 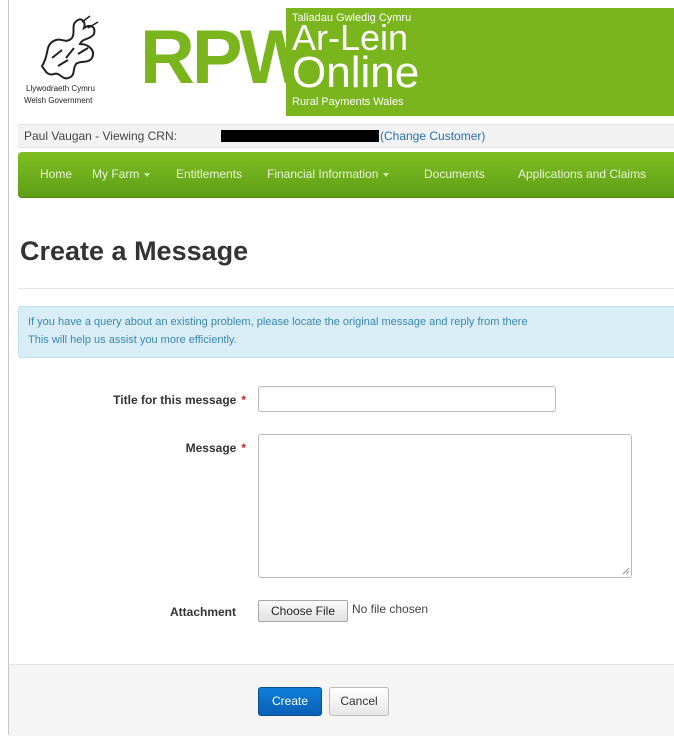 I want to click on title-divider, so click(x=346, y=288).